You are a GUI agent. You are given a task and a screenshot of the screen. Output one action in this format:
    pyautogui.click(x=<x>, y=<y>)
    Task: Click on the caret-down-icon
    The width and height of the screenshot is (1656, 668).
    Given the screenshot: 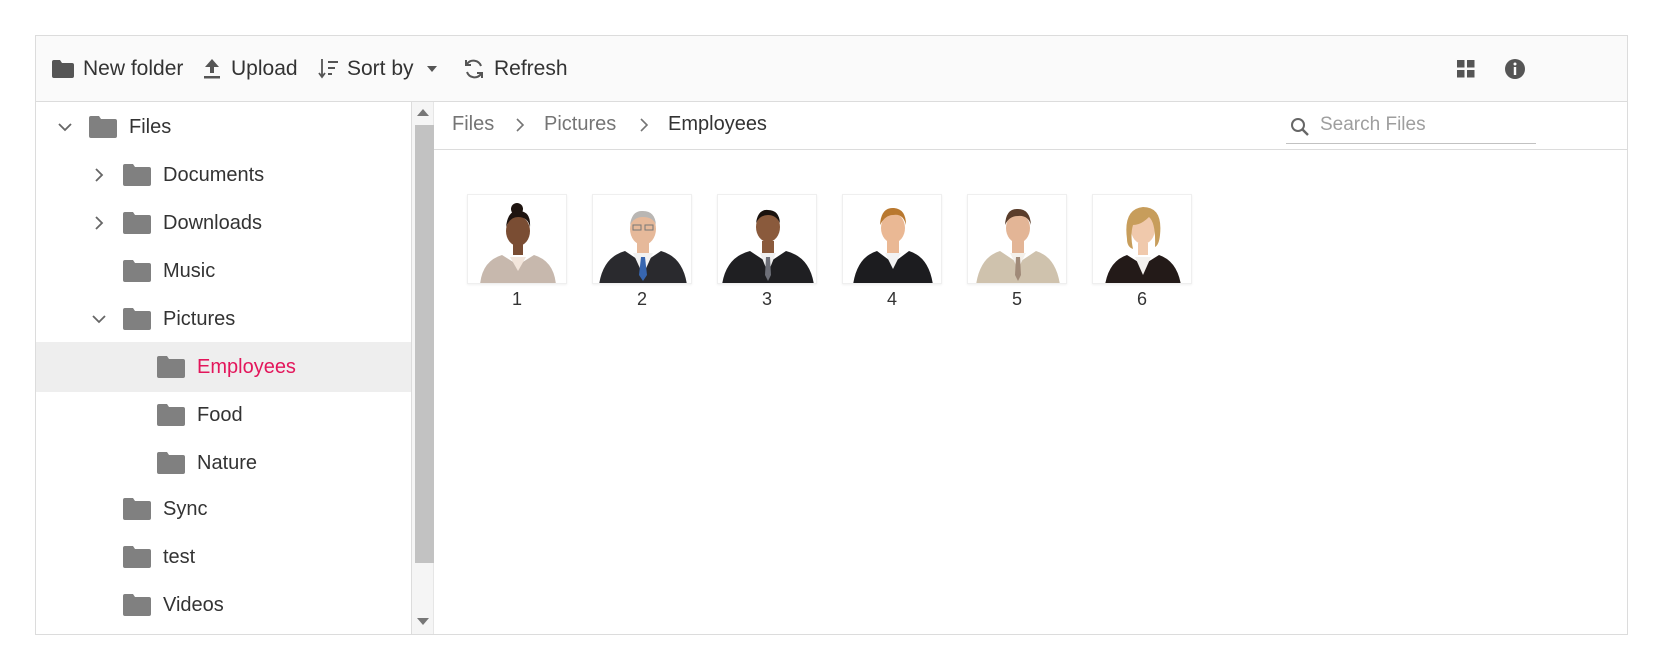 What is the action you would take?
    pyautogui.click(x=432, y=69)
    